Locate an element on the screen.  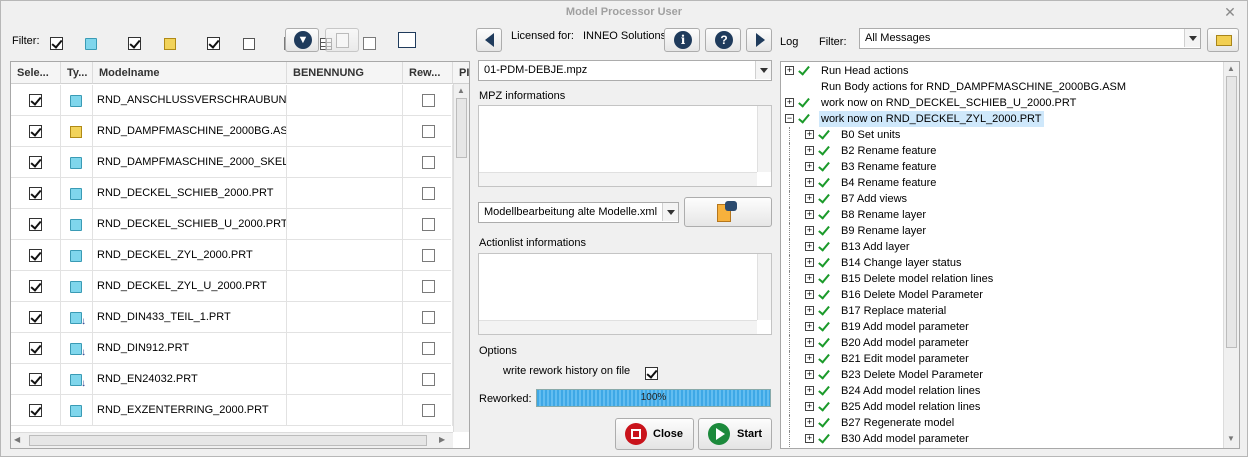
log-line: + B19 Add model parameter is located at coordinates (1001, 327).